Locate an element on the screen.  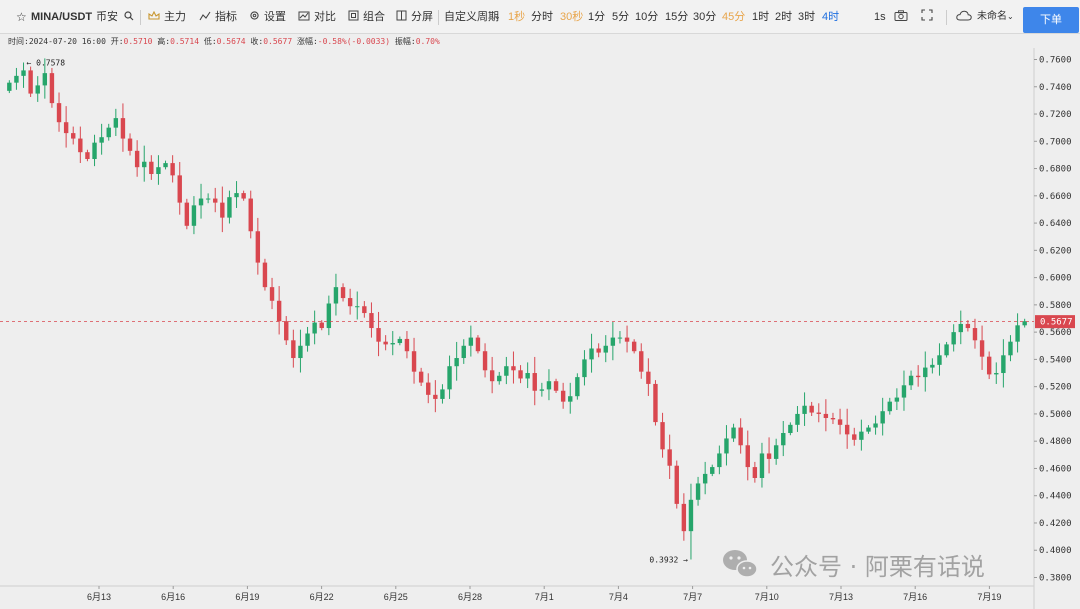
watermark: 公众号 · 阿栗有话说 is located at coordinates (854, 565).